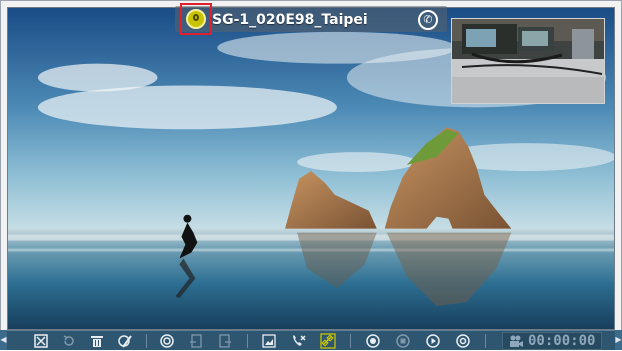 The height and width of the screenshot is (351, 622). Describe the element at coordinates (97, 341) in the screenshot. I see `delete-icon` at that location.